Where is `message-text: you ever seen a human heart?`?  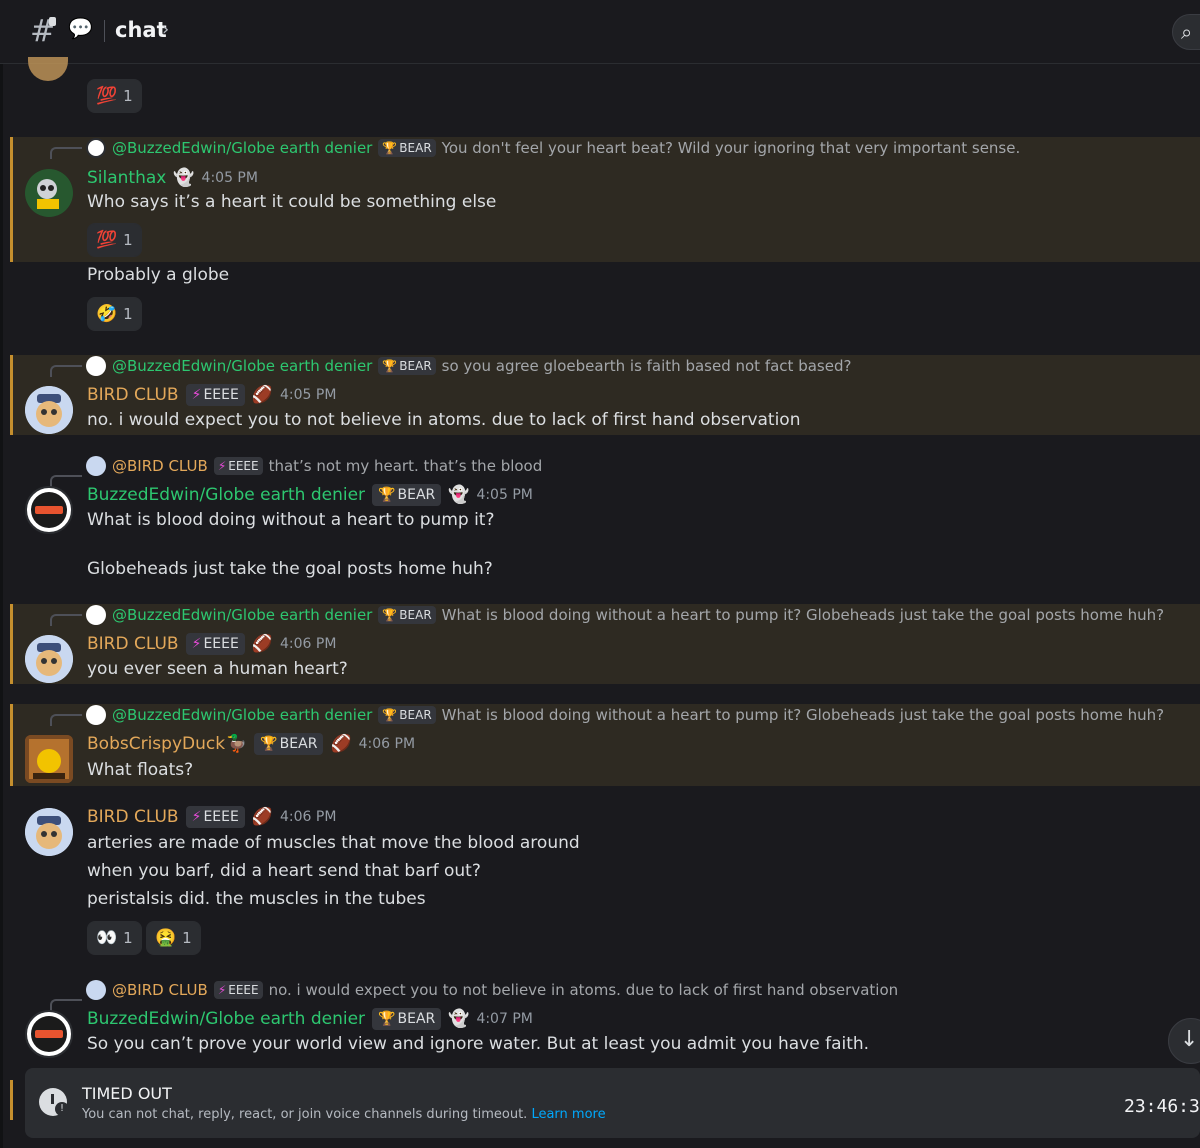
message-text: you ever seen a human heart? is located at coordinates (217, 669).